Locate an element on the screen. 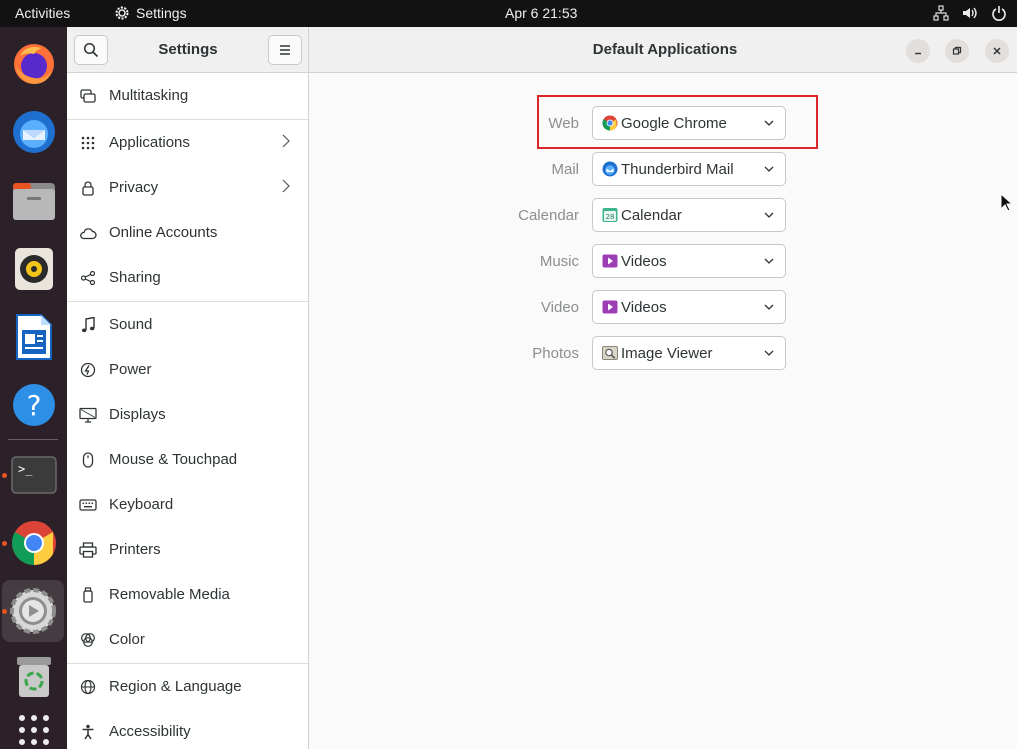 The image size is (1017, 749). mouse-icon is located at coordinates (88, 460).